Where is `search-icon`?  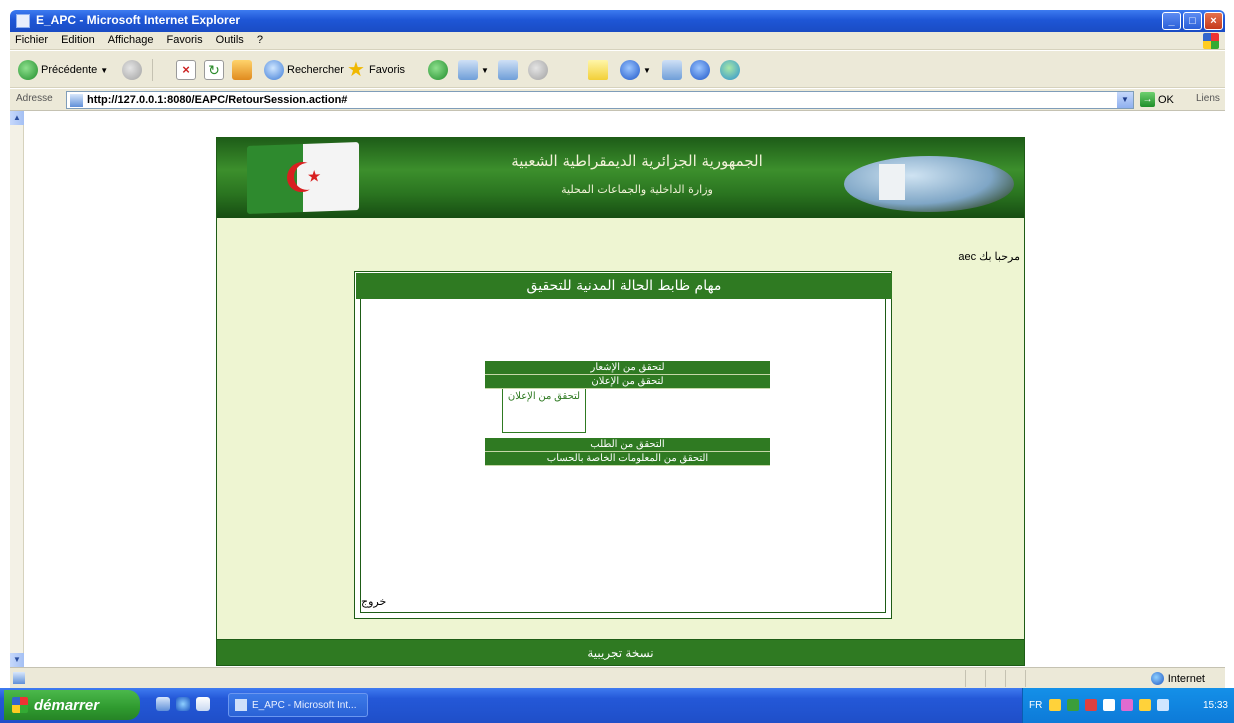
search-icon is located at coordinates (274, 70).